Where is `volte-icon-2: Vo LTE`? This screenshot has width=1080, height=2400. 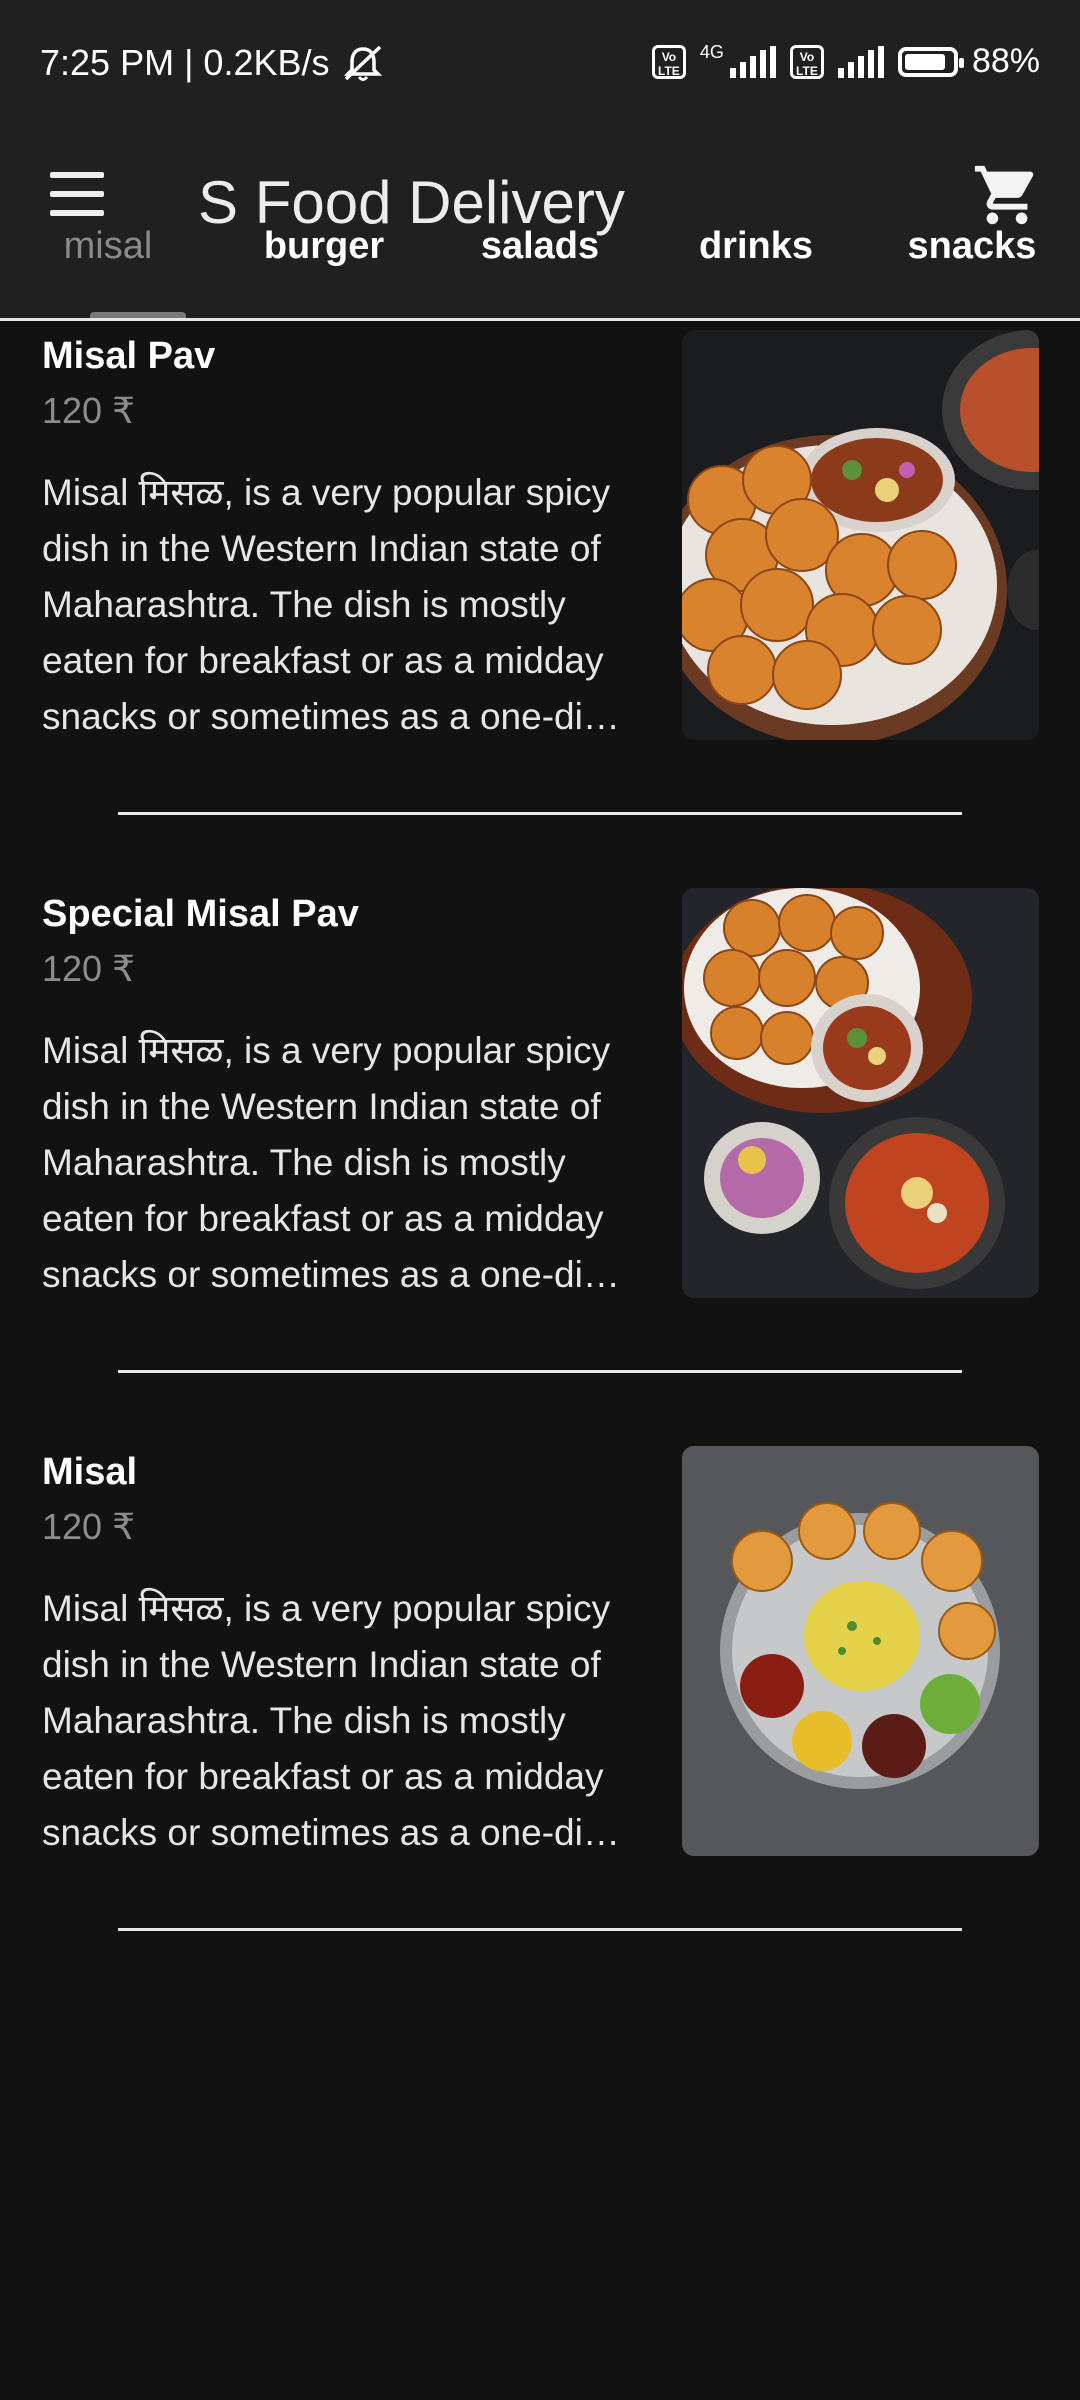
volte-icon-2: Vo LTE is located at coordinates (806, 61).